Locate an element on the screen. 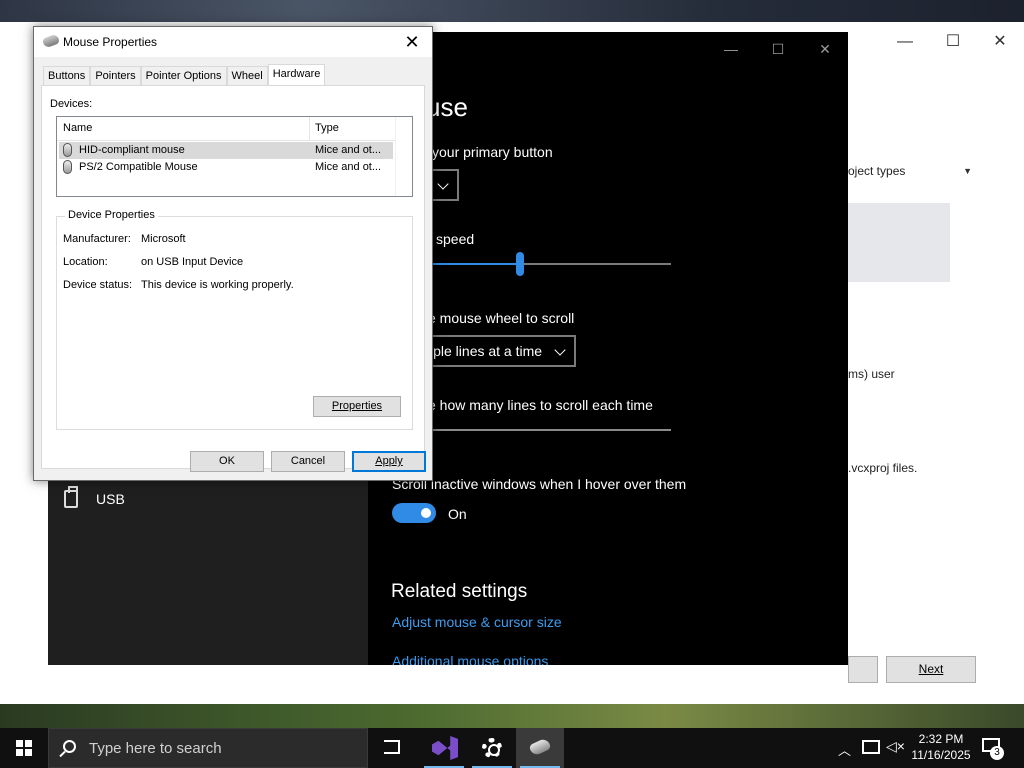 This screenshot has width=1024, height=768. wizard-back-button is located at coordinates (863, 669).